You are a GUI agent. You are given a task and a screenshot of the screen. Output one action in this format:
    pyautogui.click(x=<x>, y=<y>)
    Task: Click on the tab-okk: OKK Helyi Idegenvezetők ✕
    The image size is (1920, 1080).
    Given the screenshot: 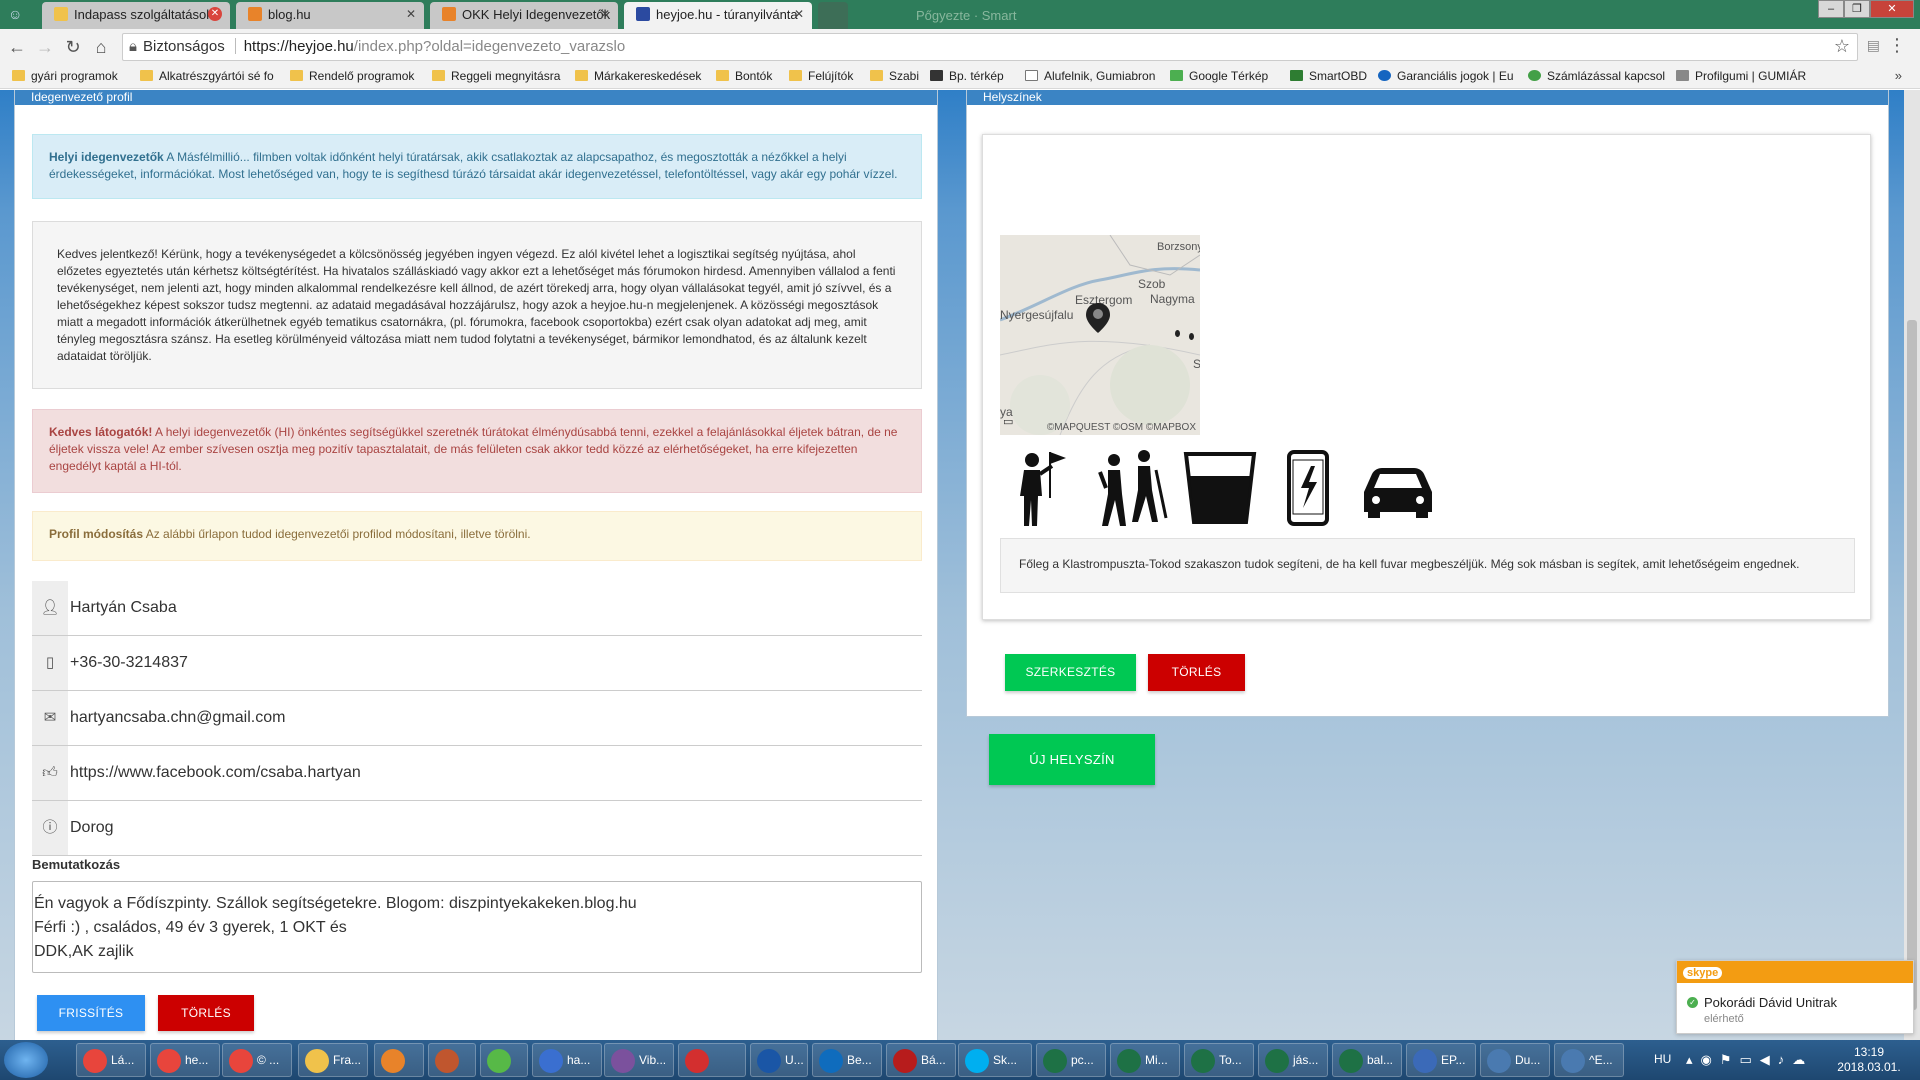 What is the action you would take?
    pyautogui.click(x=524, y=15)
    